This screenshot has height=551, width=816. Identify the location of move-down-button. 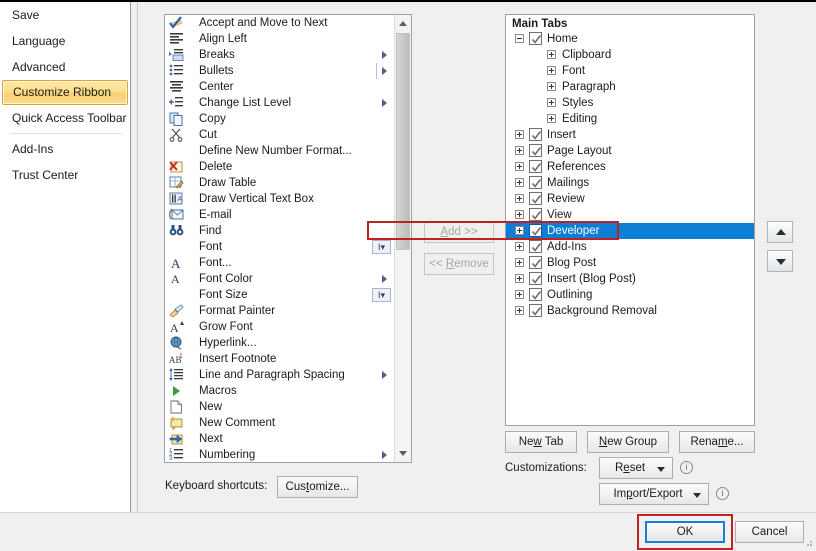
(780, 261).